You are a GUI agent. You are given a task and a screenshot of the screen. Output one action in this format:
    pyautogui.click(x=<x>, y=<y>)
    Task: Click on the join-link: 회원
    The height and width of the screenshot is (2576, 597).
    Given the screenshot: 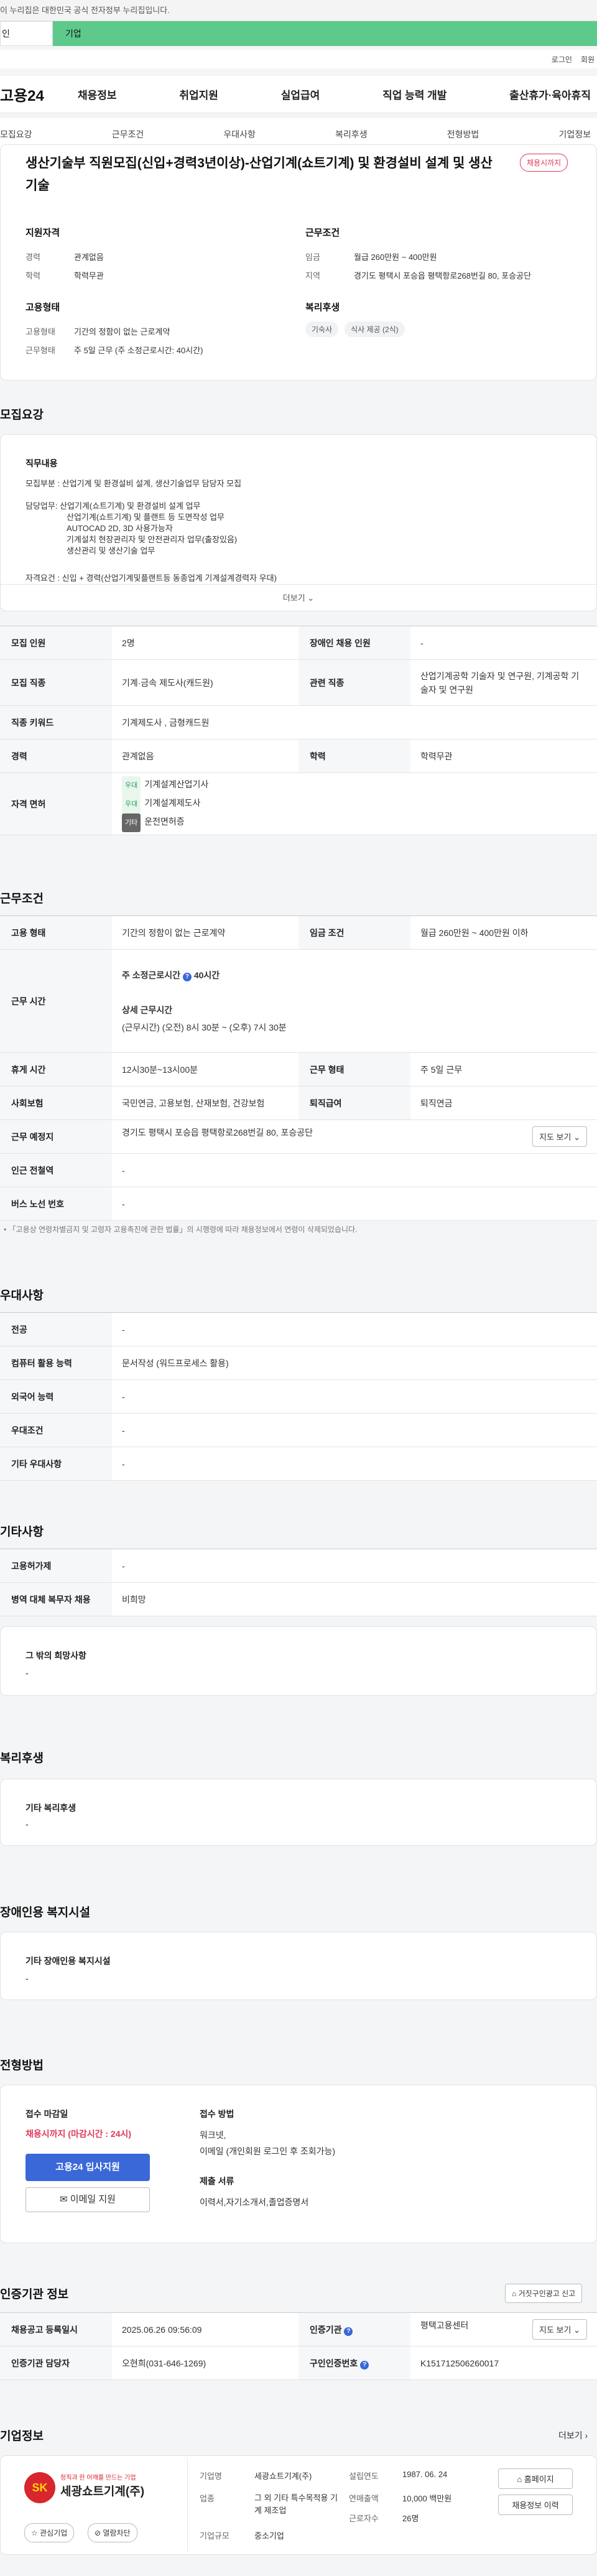 What is the action you would take?
    pyautogui.click(x=588, y=60)
    